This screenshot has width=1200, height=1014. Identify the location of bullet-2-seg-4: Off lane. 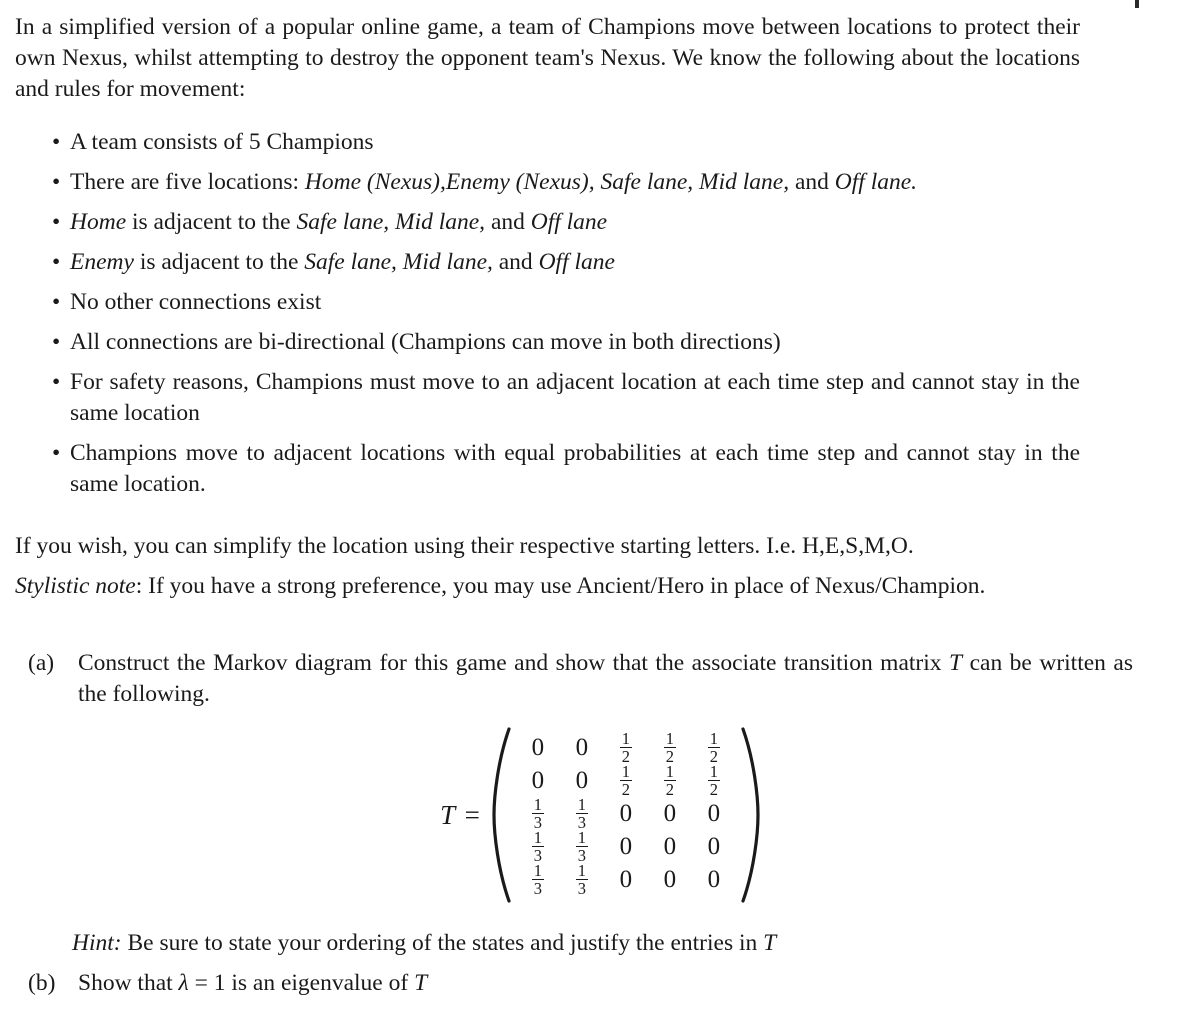
(569, 222).